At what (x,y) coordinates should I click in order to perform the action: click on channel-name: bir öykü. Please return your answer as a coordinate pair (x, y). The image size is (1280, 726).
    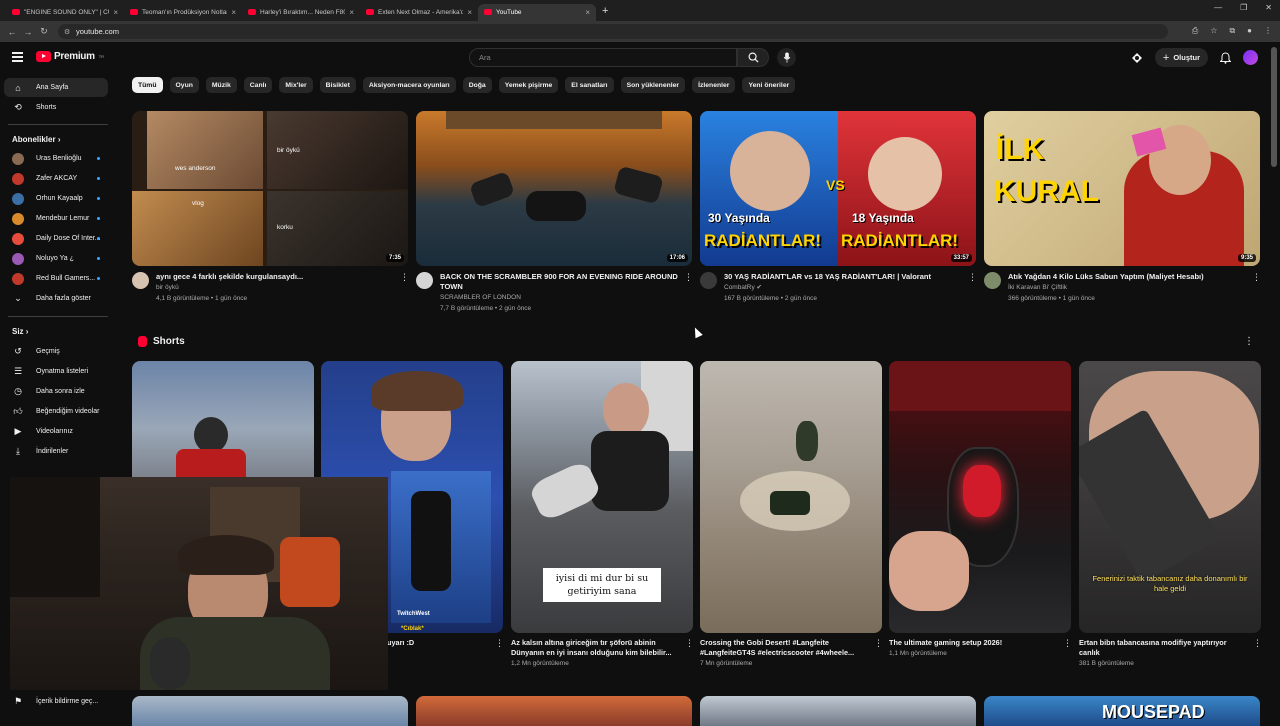
    Looking at the image, I should click on (275, 287).